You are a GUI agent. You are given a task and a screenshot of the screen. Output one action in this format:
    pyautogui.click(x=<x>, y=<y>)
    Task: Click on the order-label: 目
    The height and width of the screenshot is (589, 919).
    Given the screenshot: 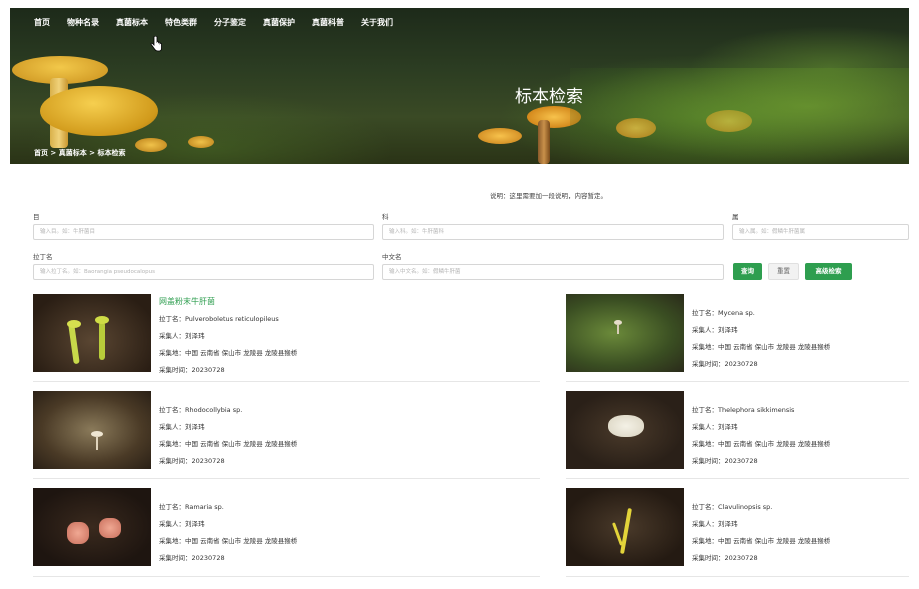 What is the action you would take?
    pyautogui.click(x=36, y=217)
    